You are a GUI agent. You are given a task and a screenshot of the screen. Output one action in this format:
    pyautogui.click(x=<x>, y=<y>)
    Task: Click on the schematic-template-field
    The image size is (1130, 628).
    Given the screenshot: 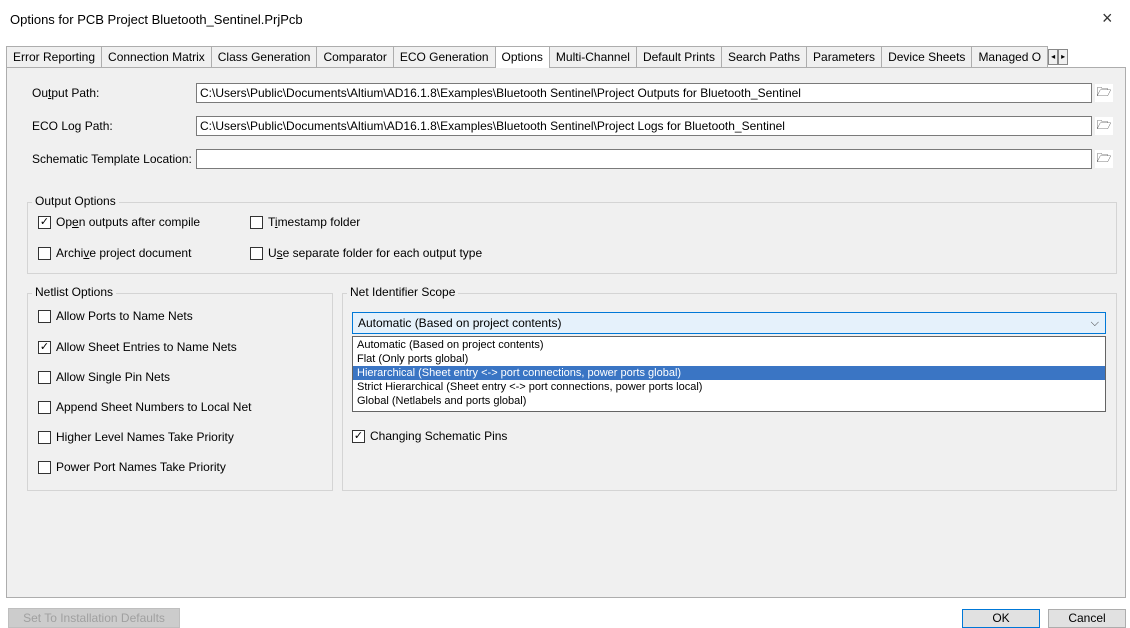 What is the action you would take?
    pyautogui.click(x=644, y=159)
    